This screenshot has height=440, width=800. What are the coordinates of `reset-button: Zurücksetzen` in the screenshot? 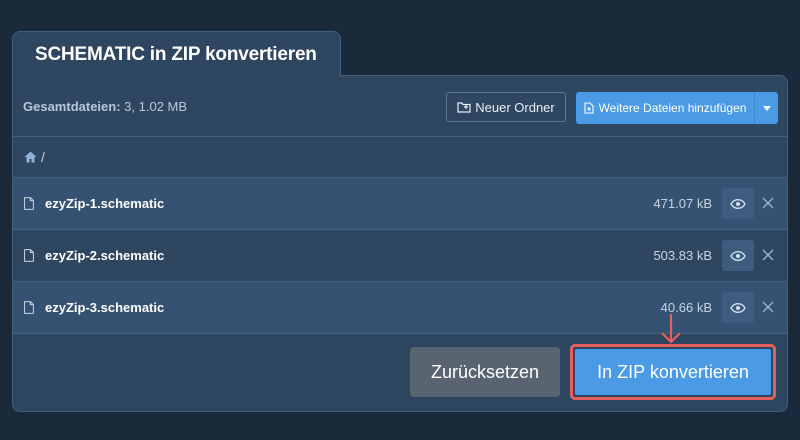 It's located at (485, 372).